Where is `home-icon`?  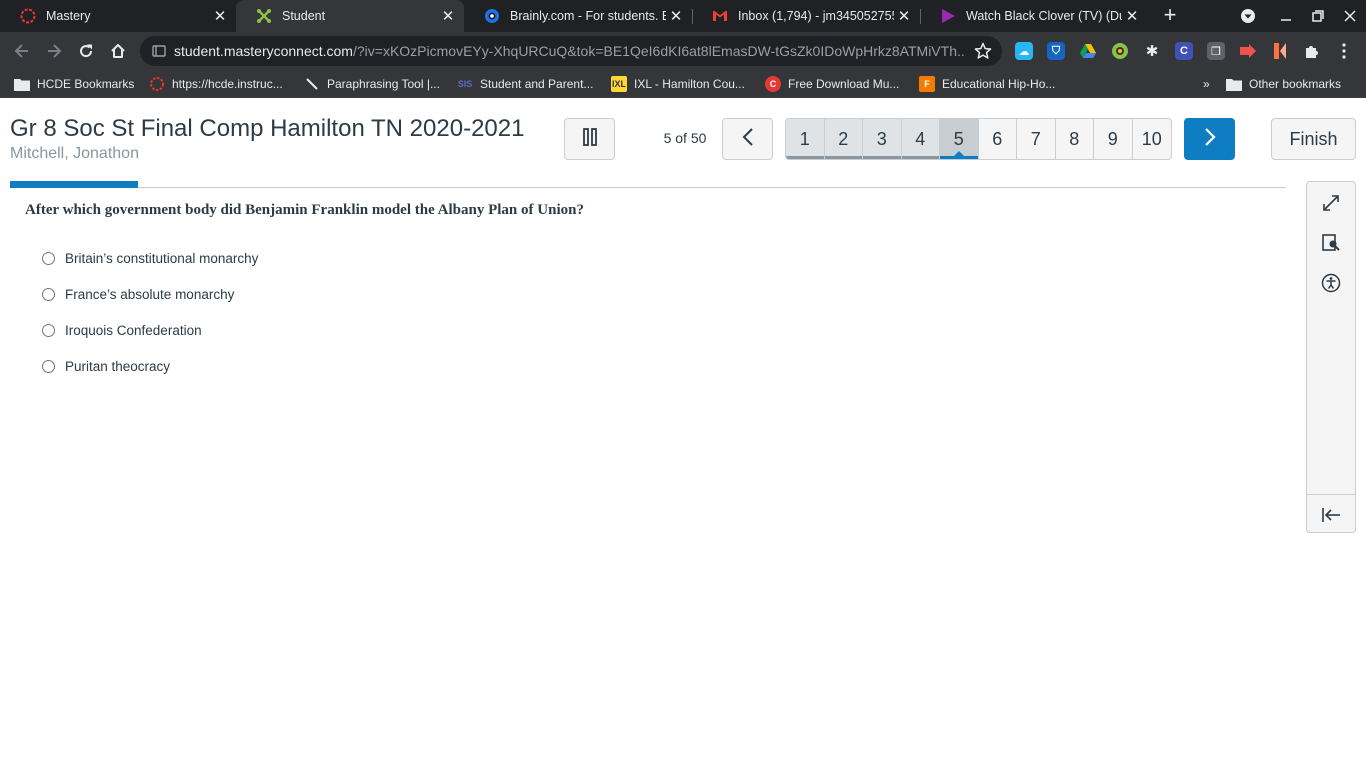 home-icon is located at coordinates (118, 51).